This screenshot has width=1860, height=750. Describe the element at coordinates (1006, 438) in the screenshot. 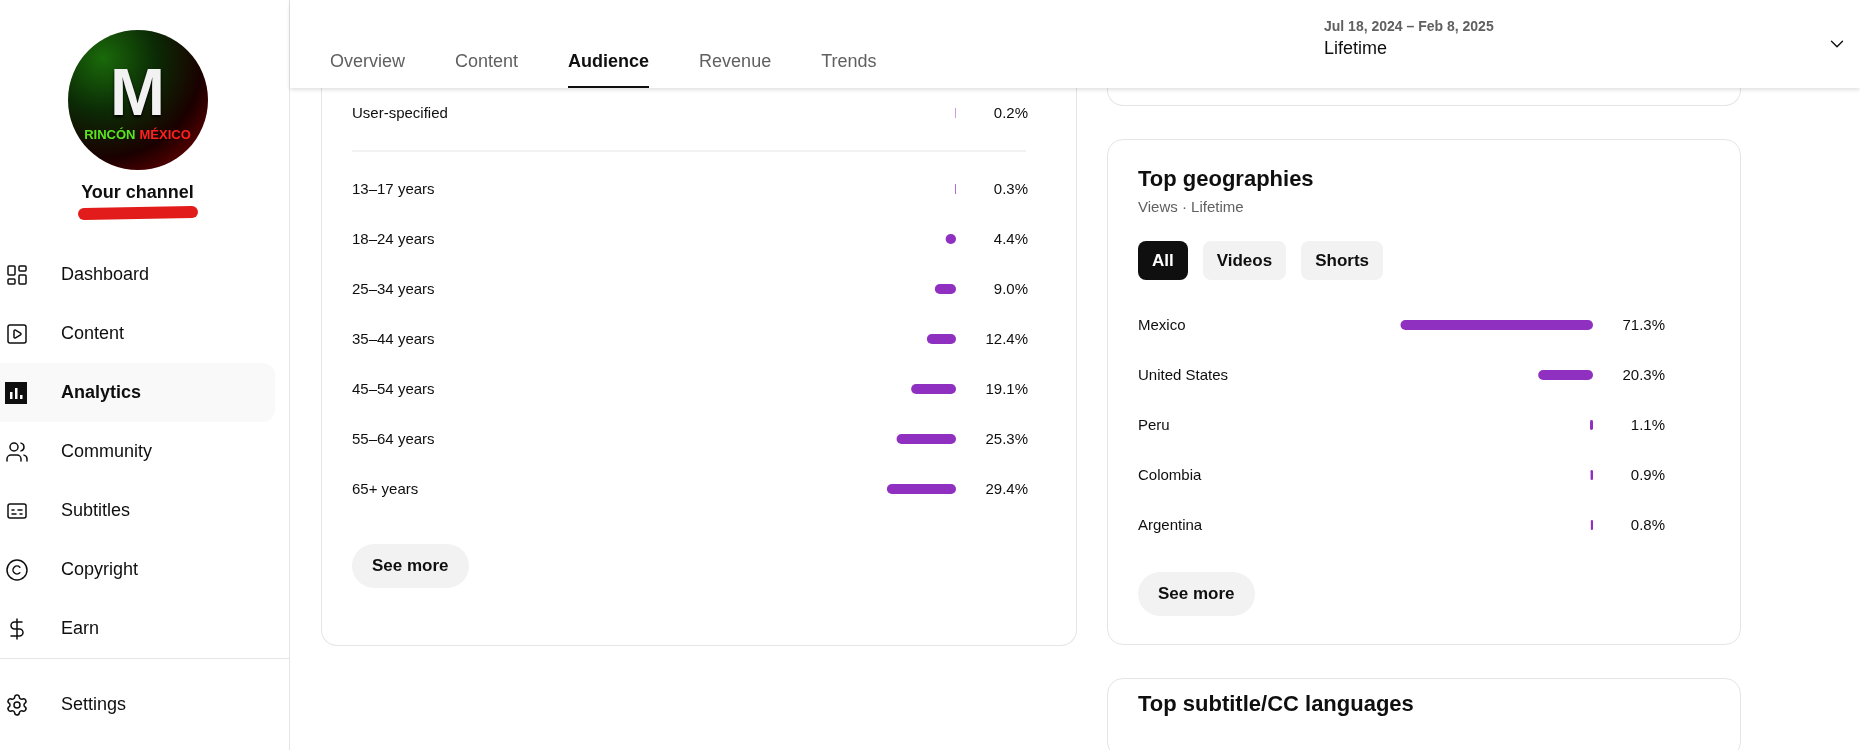

I see `value-label: 25.3%` at that location.